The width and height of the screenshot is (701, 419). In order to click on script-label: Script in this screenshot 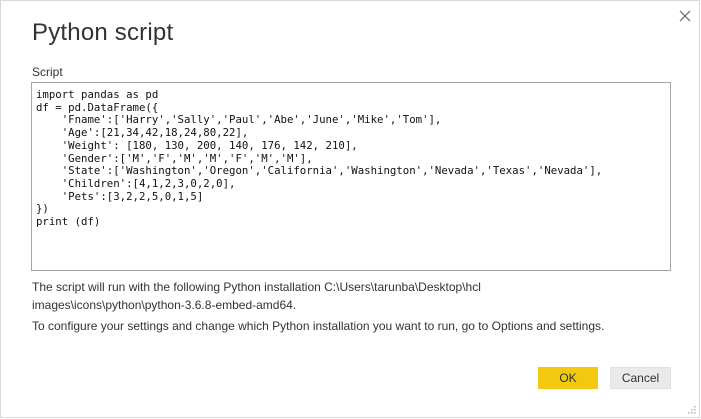, I will do `click(47, 72)`.